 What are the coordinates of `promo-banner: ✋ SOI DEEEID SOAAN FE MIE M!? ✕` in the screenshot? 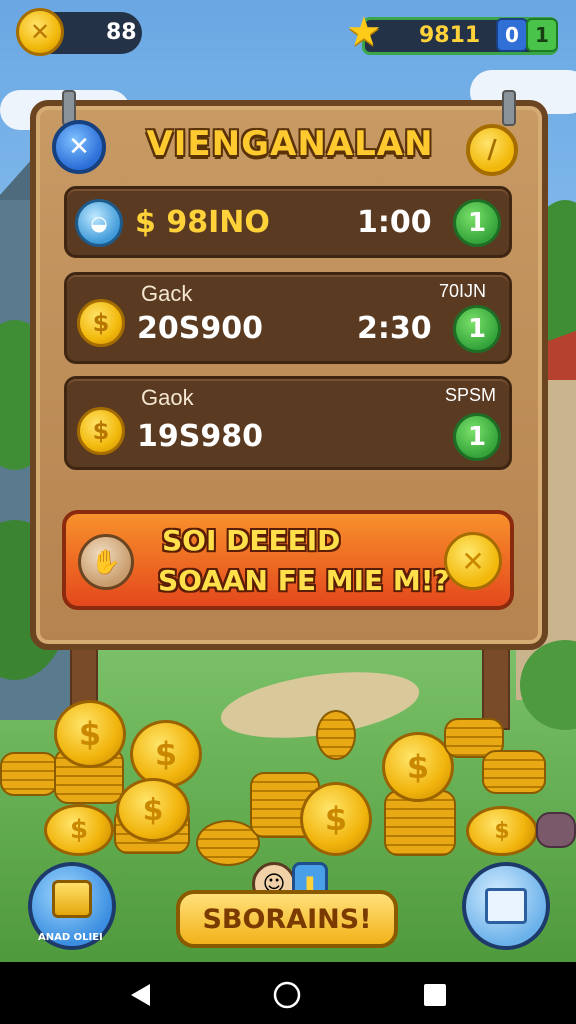 It's located at (288, 560).